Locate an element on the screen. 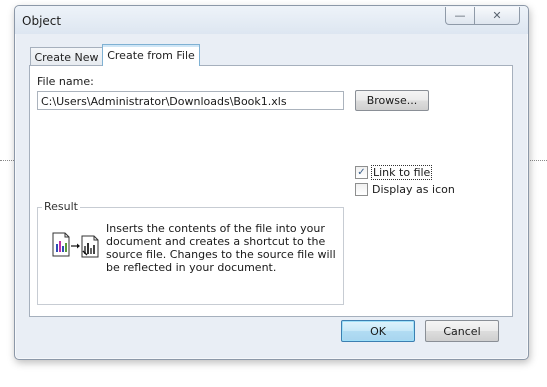 This screenshot has height=387, width=547. minimize-icon: — is located at coordinates (460, 15).